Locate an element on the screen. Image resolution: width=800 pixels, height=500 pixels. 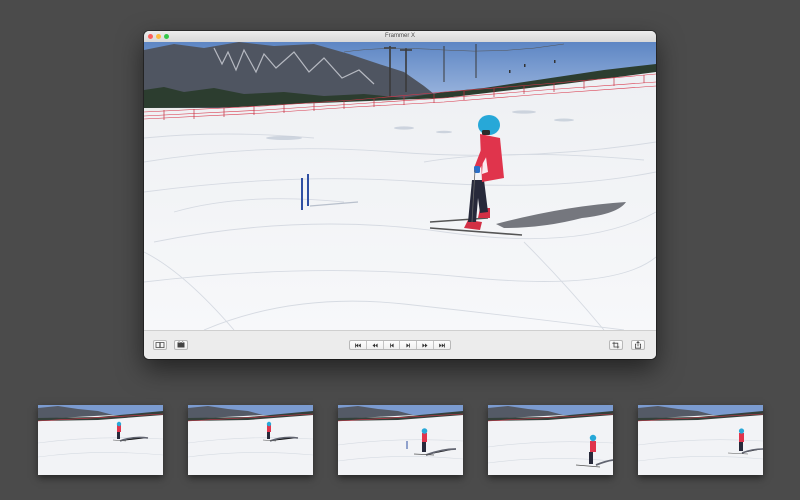
book-icon is located at coordinates (160, 345).